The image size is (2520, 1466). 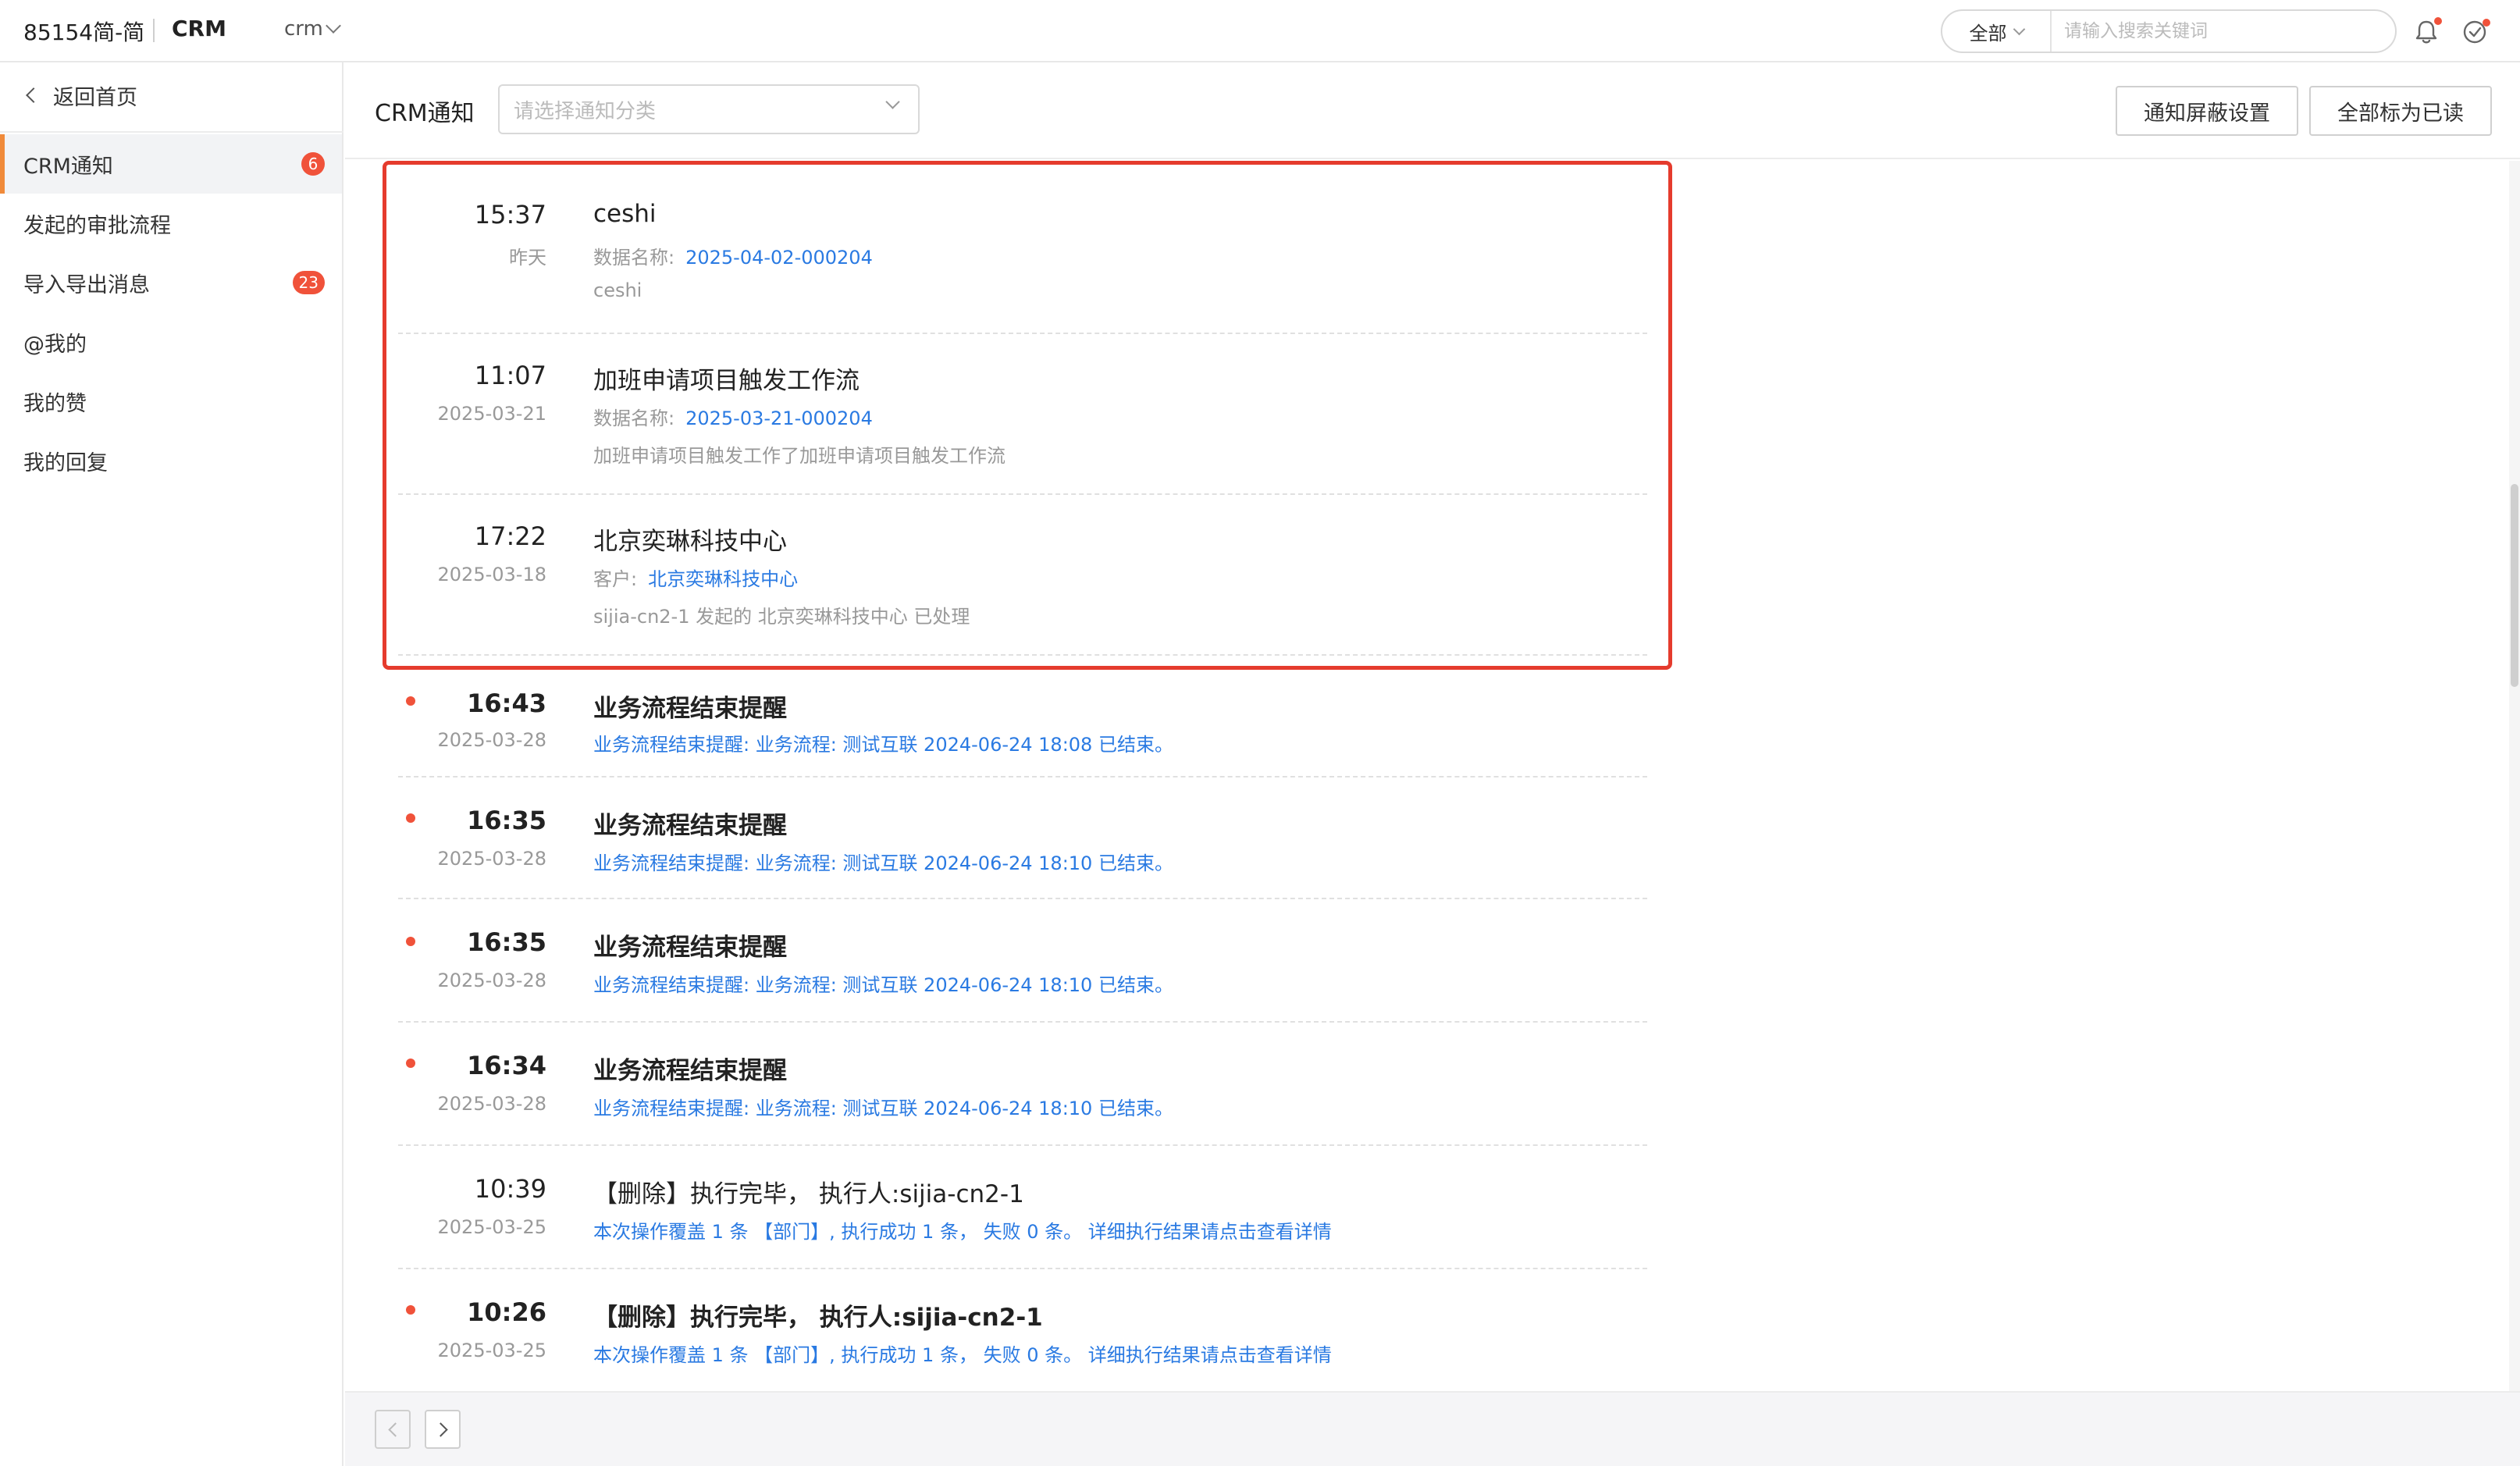 What do you see at coordinates (615, 579) in the screenshot?
I see `field-label: 客户:` at bounding box center [615, 579].